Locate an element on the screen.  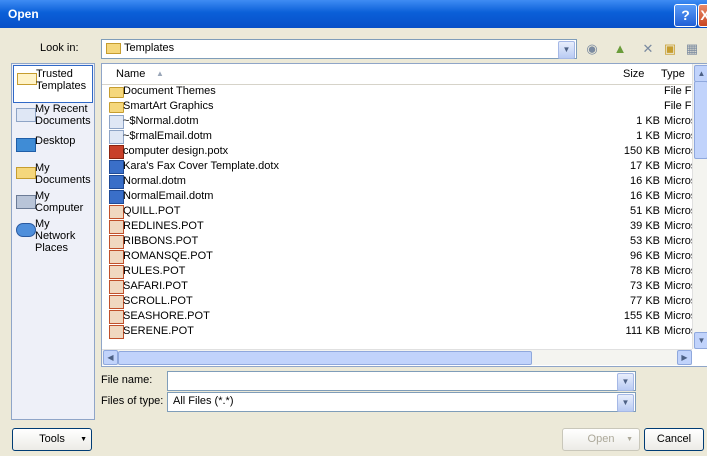
file-size: 51 KB is located at coordinates (645, 211).